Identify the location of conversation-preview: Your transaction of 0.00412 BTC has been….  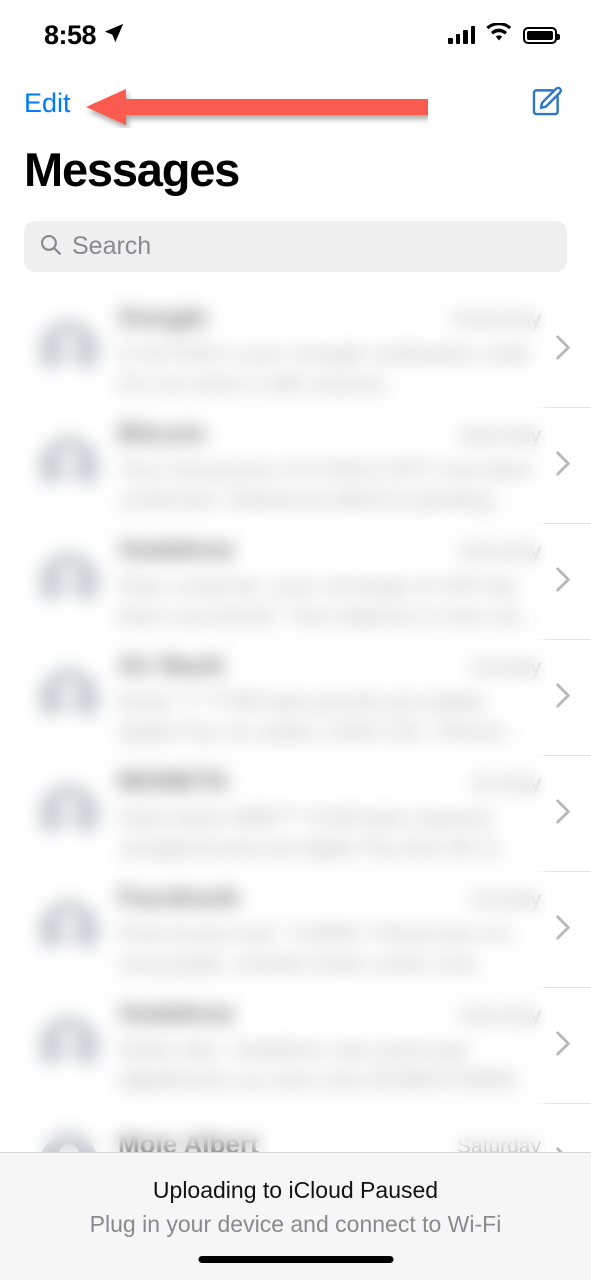
(326, 484).